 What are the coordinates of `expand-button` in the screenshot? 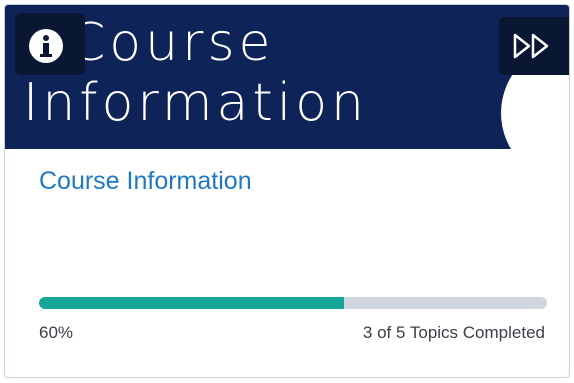 It's located at (534, 46).